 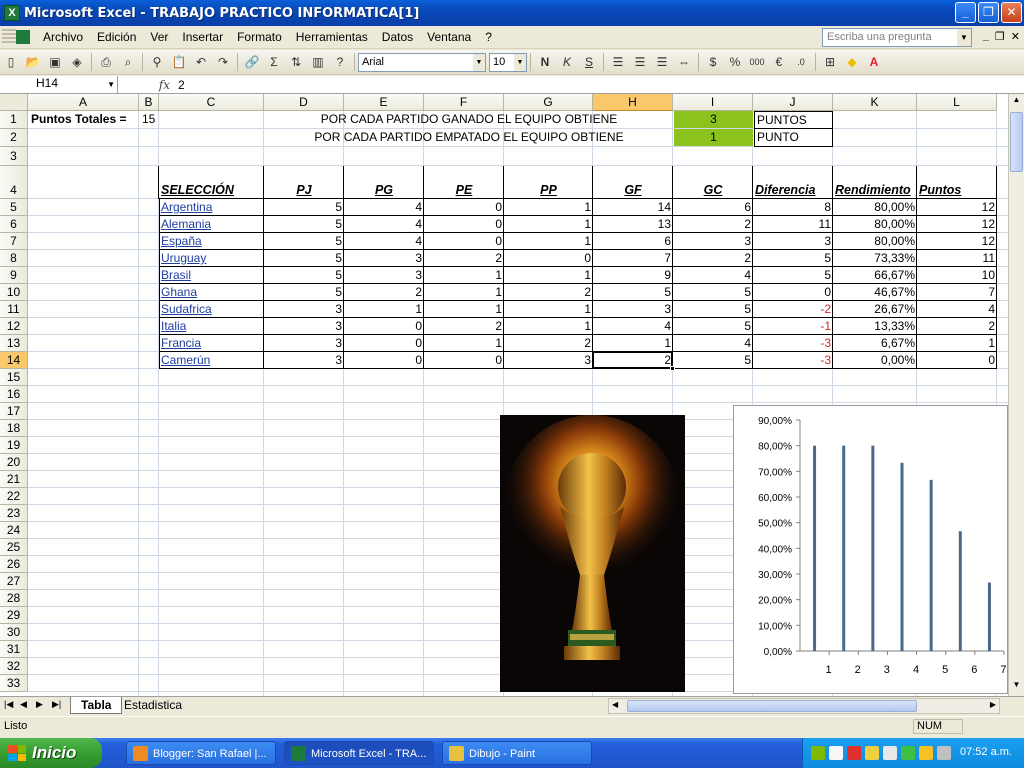 What do you see at coordinates (897, 37) in the screenshot?
I see `ask-question-box: Escriba una pregunta ▼` at bounding box center [897, 37].